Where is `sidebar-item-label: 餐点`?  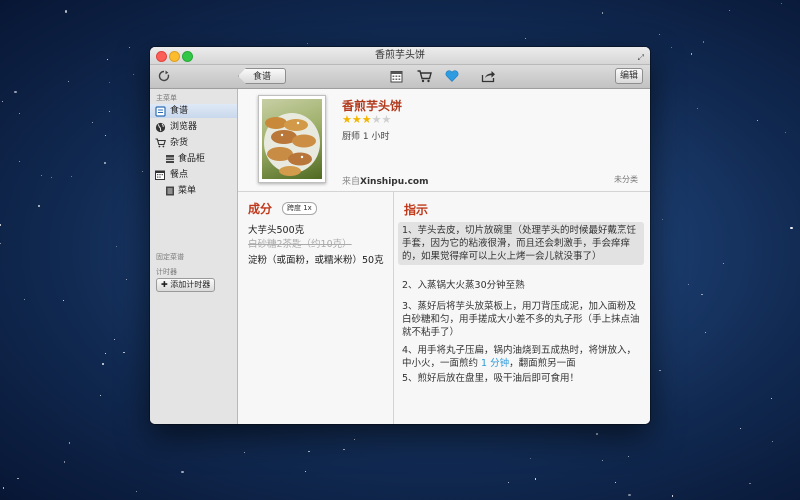 sidebar-item-label: 餐点 is located at coordinates (179, 175).